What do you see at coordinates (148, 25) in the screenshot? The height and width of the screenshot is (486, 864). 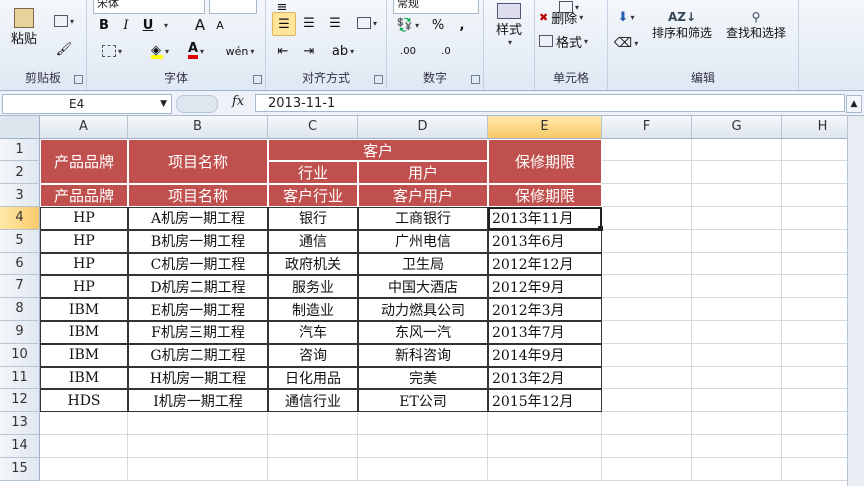 I see `underline-button: U` at bounding box center [148, 25].